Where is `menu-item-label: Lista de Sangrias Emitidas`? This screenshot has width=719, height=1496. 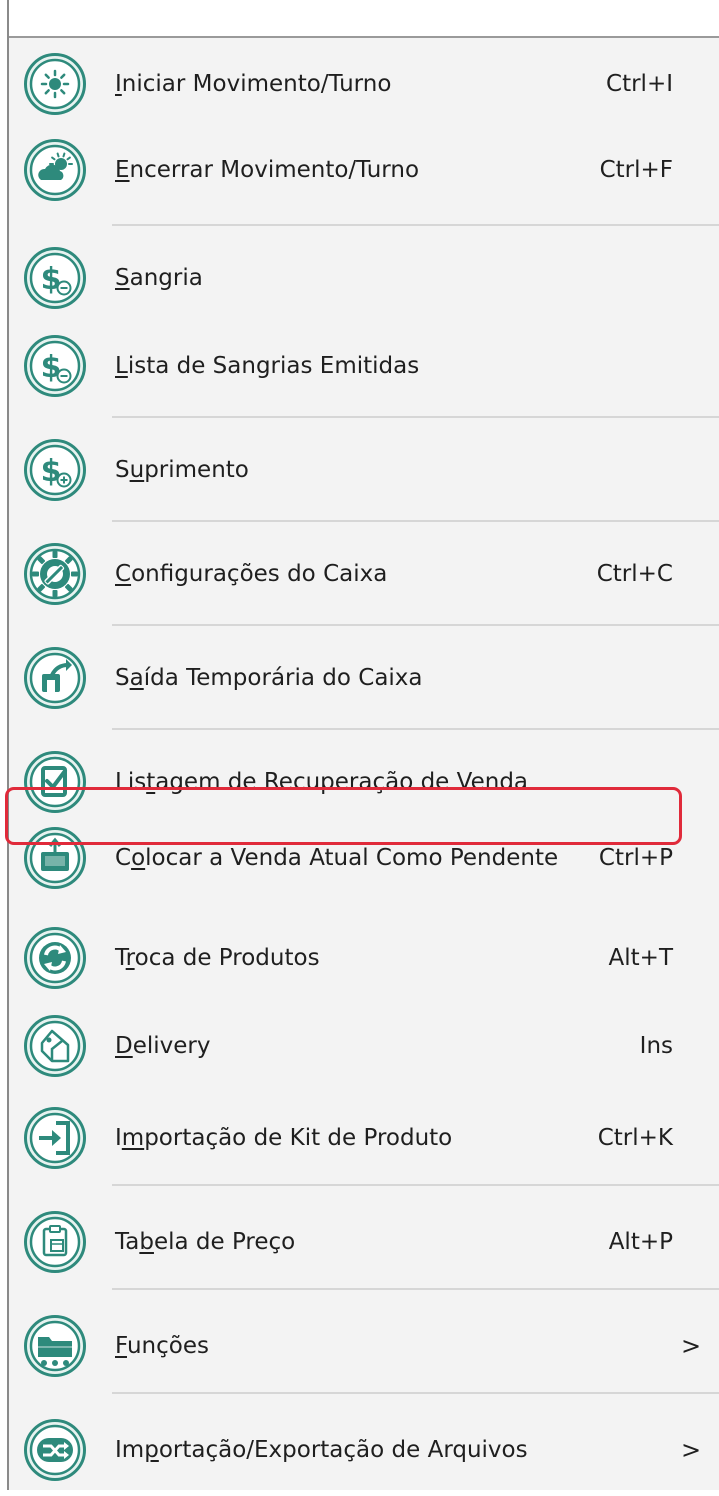 menu-item-label: Lista de Sangrias Emitidas is located at coordinates (267, 366).